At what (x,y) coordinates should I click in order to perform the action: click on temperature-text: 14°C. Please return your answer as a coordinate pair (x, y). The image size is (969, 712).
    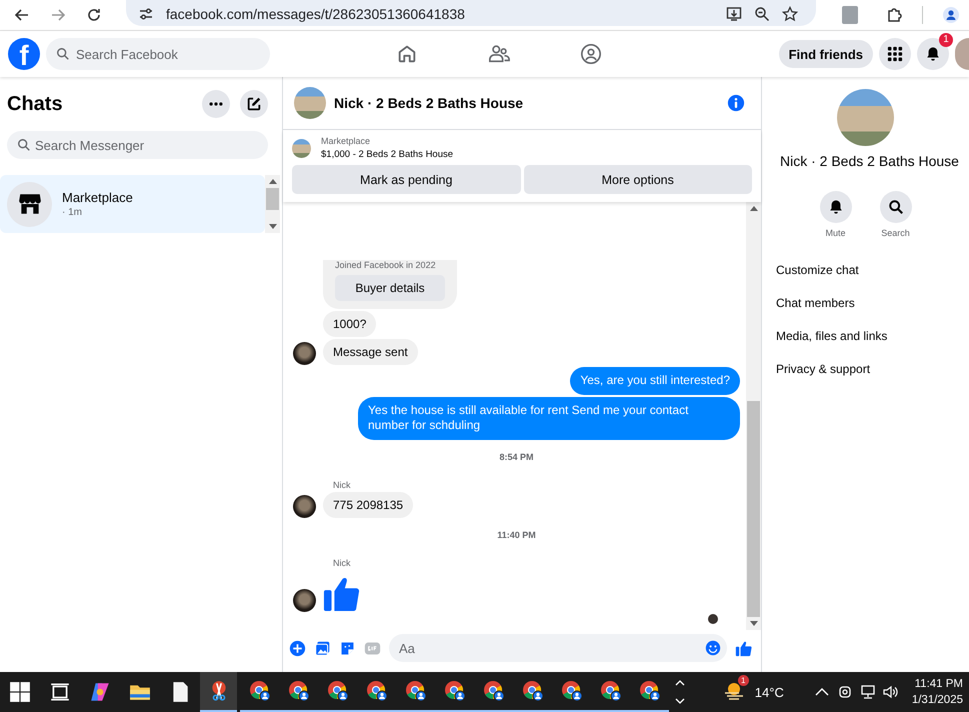
    Looking at the image, I should click on (769, 692).